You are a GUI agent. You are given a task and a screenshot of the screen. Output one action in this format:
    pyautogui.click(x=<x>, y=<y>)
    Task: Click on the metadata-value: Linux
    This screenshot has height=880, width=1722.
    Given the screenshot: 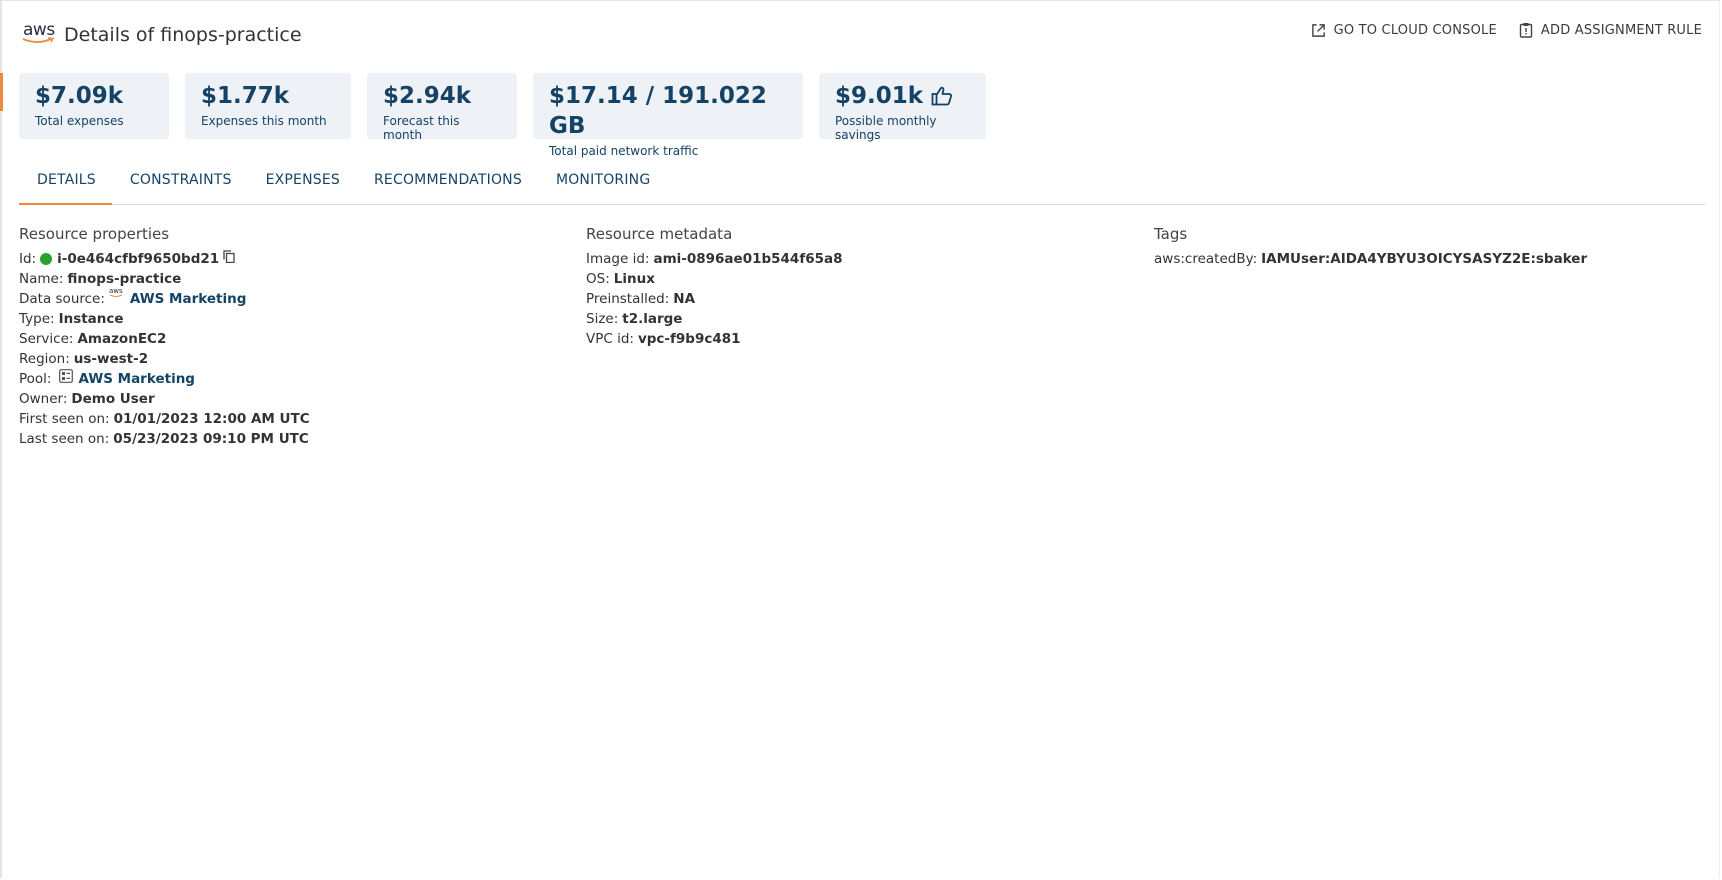 What is the action you would take?
    pyautogui.click(x=634, y=279)
    